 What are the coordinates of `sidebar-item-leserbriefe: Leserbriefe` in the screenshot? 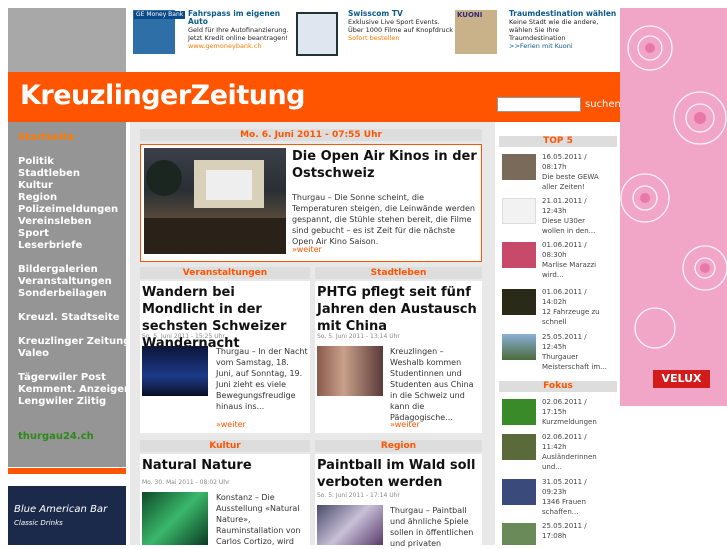 It's located at (50, 245).